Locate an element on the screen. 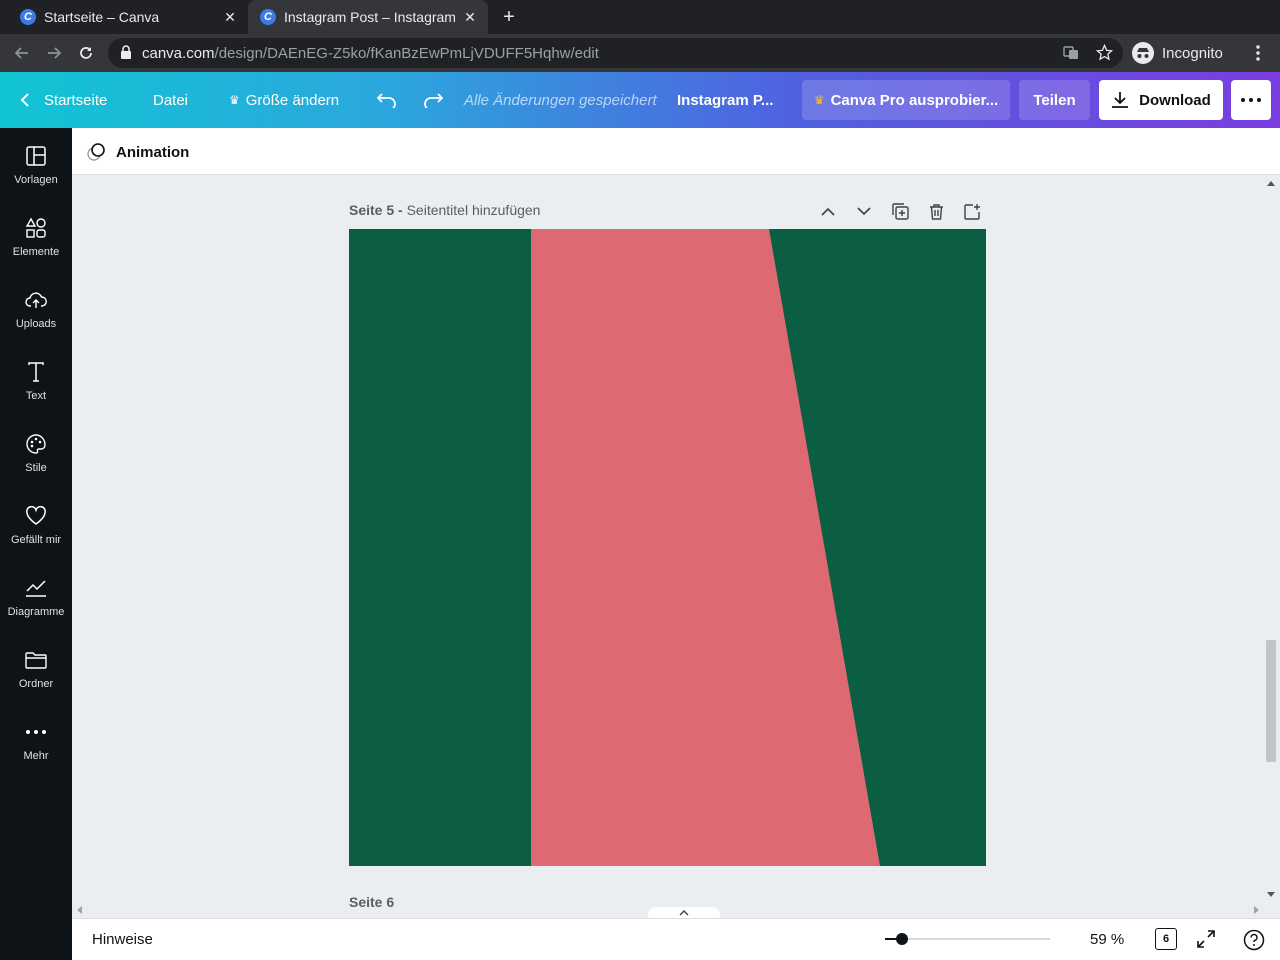 This screenshot has width=1280, height=960. page-header: Seite 5 - Seitentitel hinzufügen is located at coordinates (444, 210).